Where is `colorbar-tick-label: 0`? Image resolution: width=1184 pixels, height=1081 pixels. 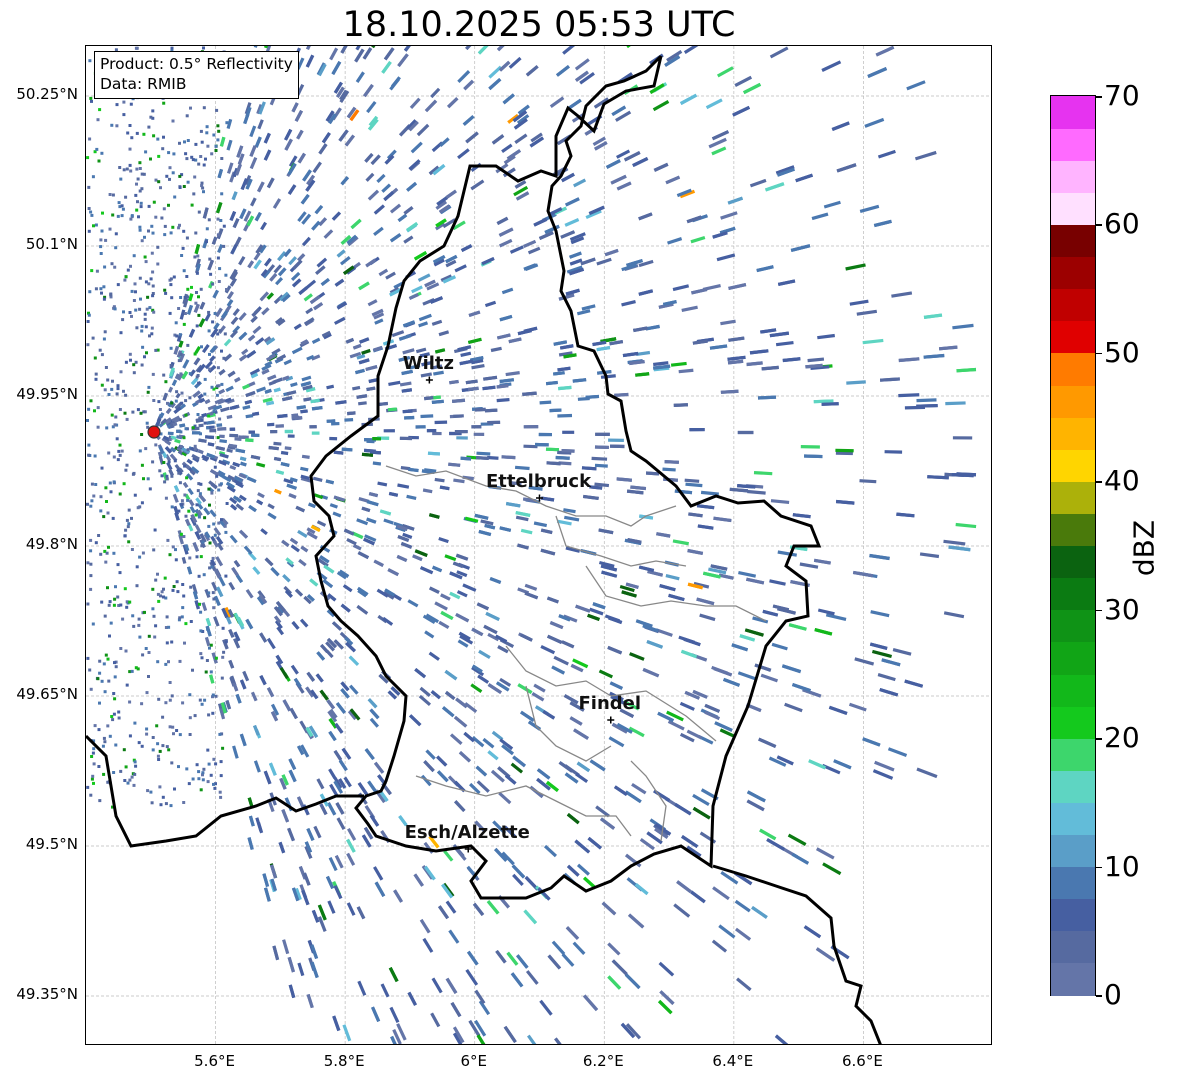
colorbar-tick-label: 0 is located at coordinates (1113, 994).